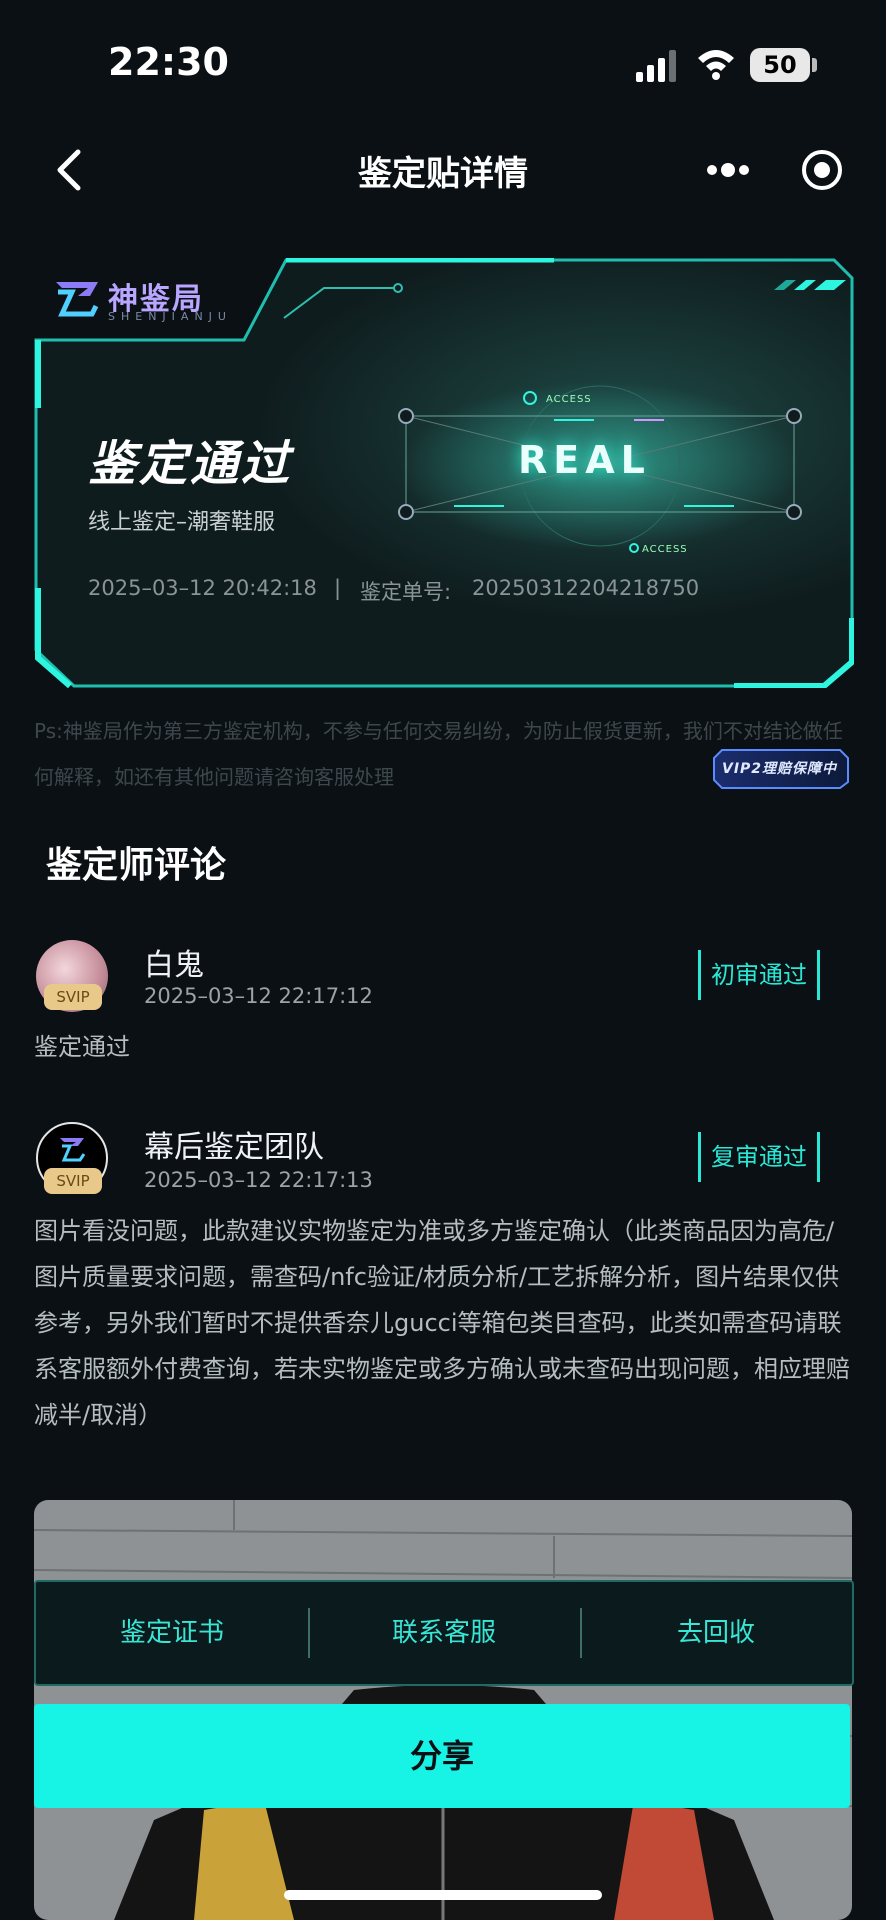  Describe the element at coordinates (443, 174) in the screenshot. I see `page-title: 鉴定贴详情` at that location.